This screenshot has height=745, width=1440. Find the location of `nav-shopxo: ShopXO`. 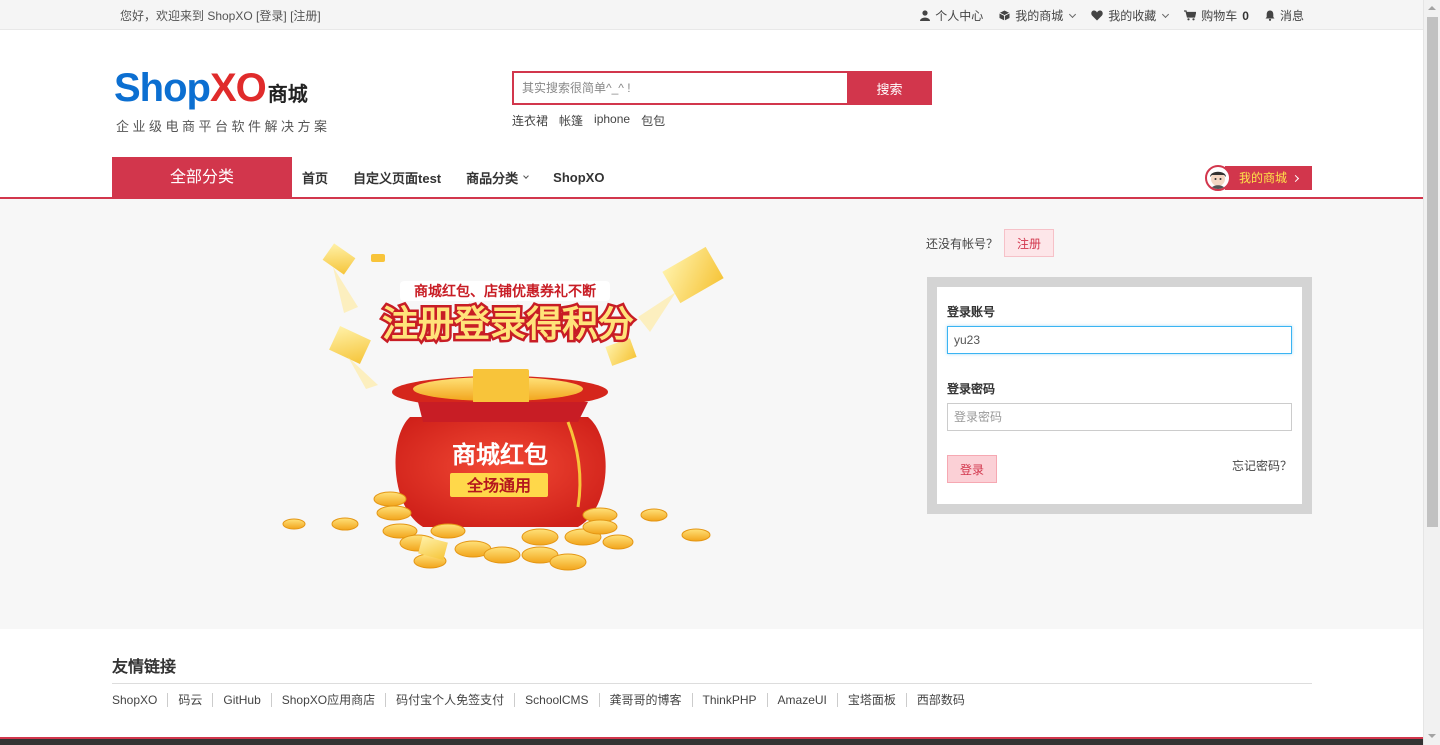

nav-shopxo: ShopXO is located at coordinates (578, 177).